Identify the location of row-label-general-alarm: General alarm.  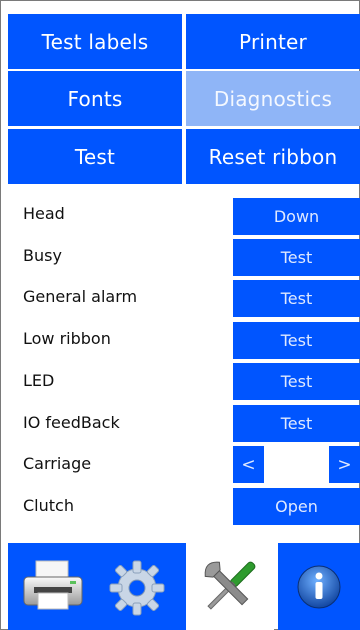
(80, 296).